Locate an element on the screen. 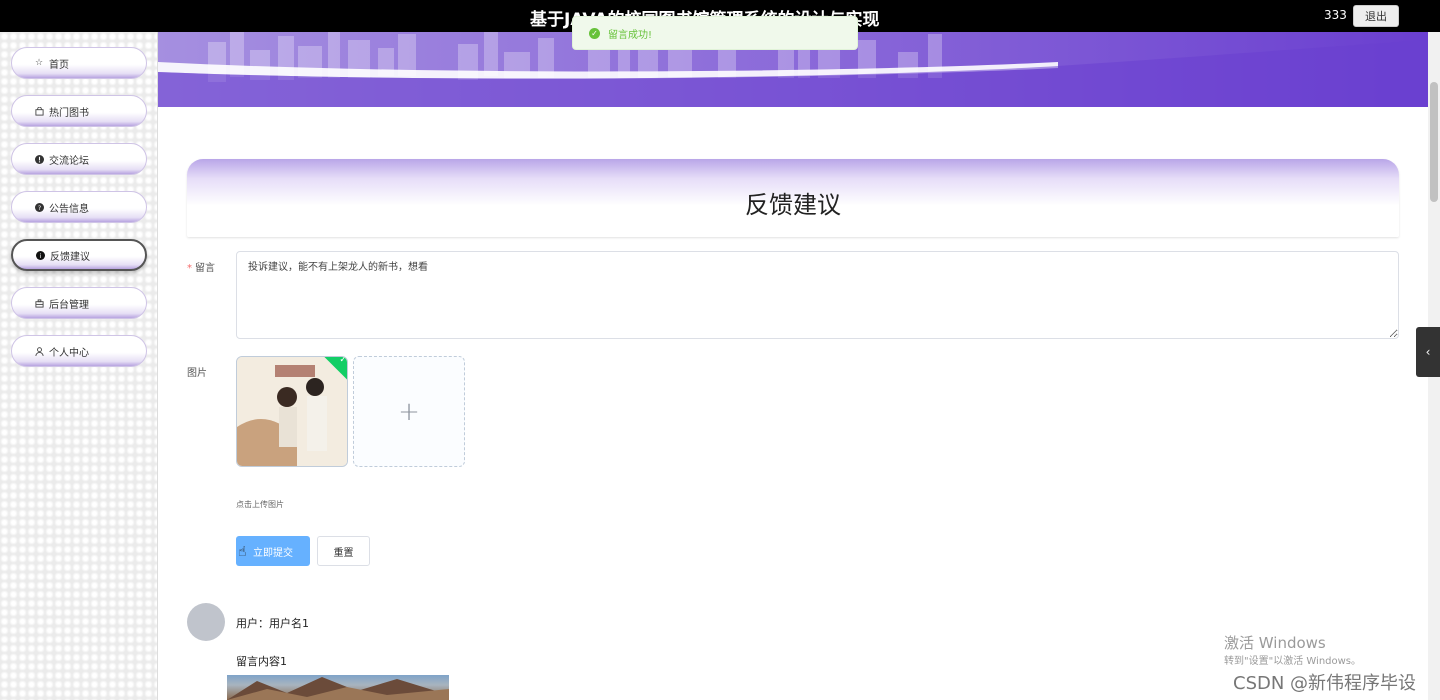  sidebar-item-announcements: ? 公告信息 is located at coordinates (79, 207).